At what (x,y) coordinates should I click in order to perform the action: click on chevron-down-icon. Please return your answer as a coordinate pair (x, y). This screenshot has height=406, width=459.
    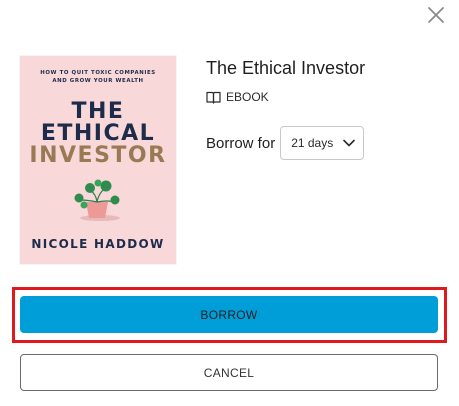
    Looking at the image, I should click on (349, 143).